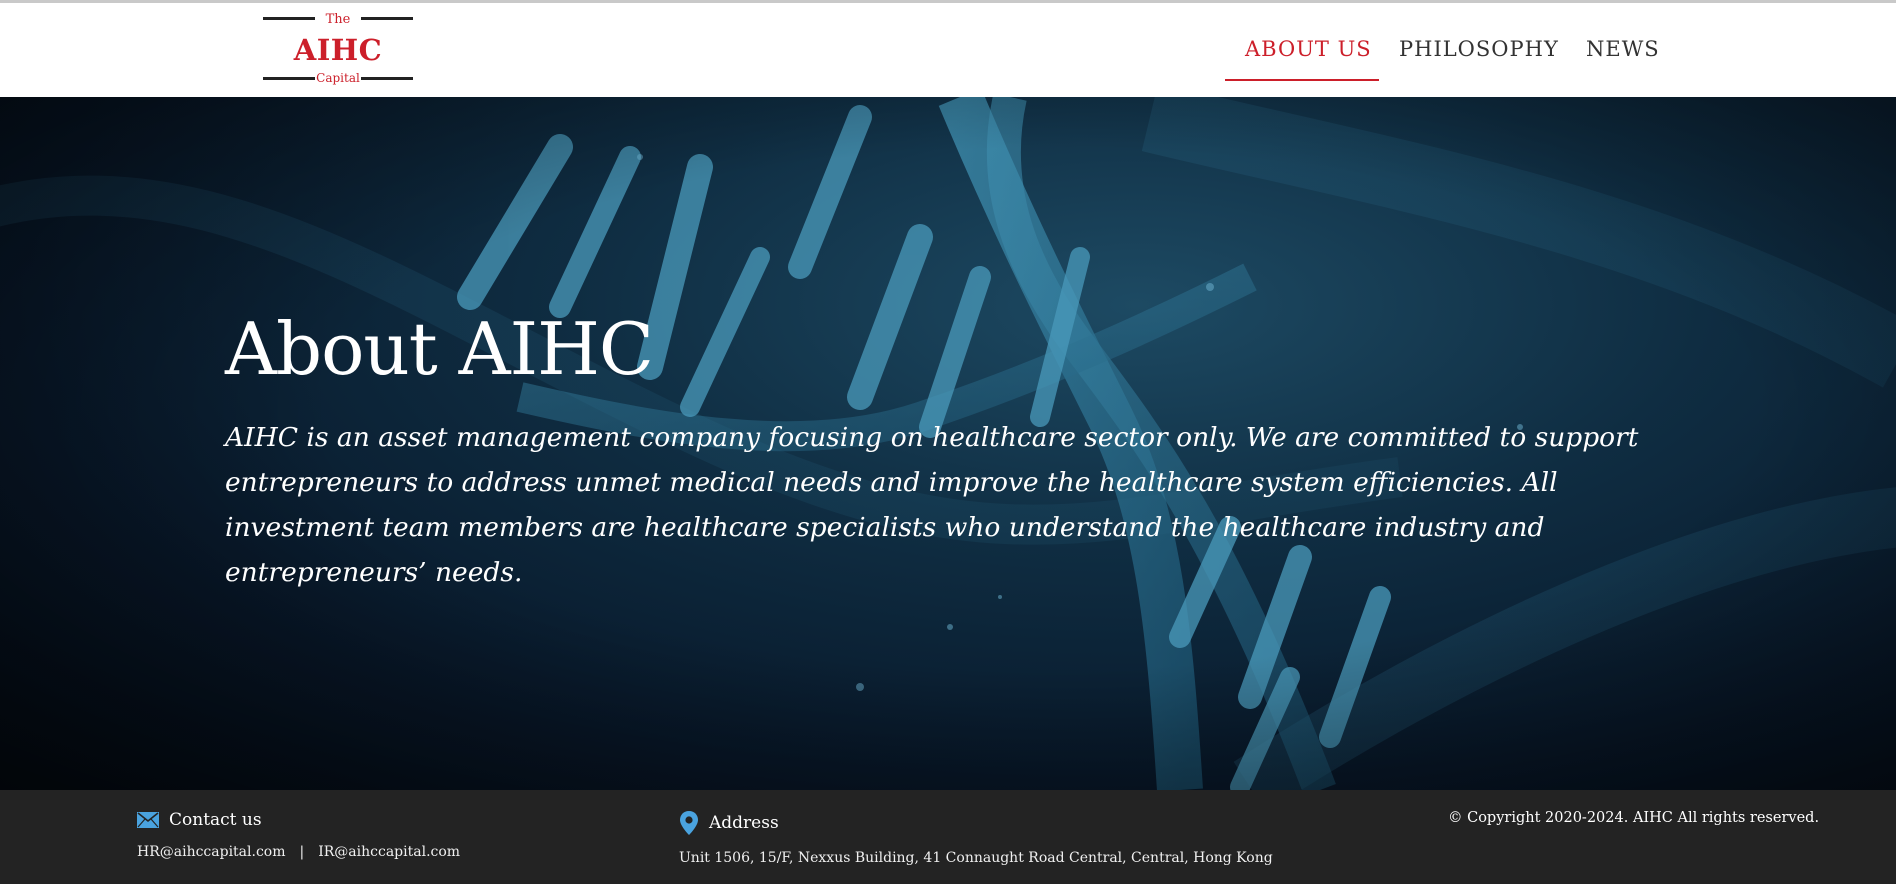 The image size is (1896, 884). I want to click on active-nav-underline, so click(1302, 80).